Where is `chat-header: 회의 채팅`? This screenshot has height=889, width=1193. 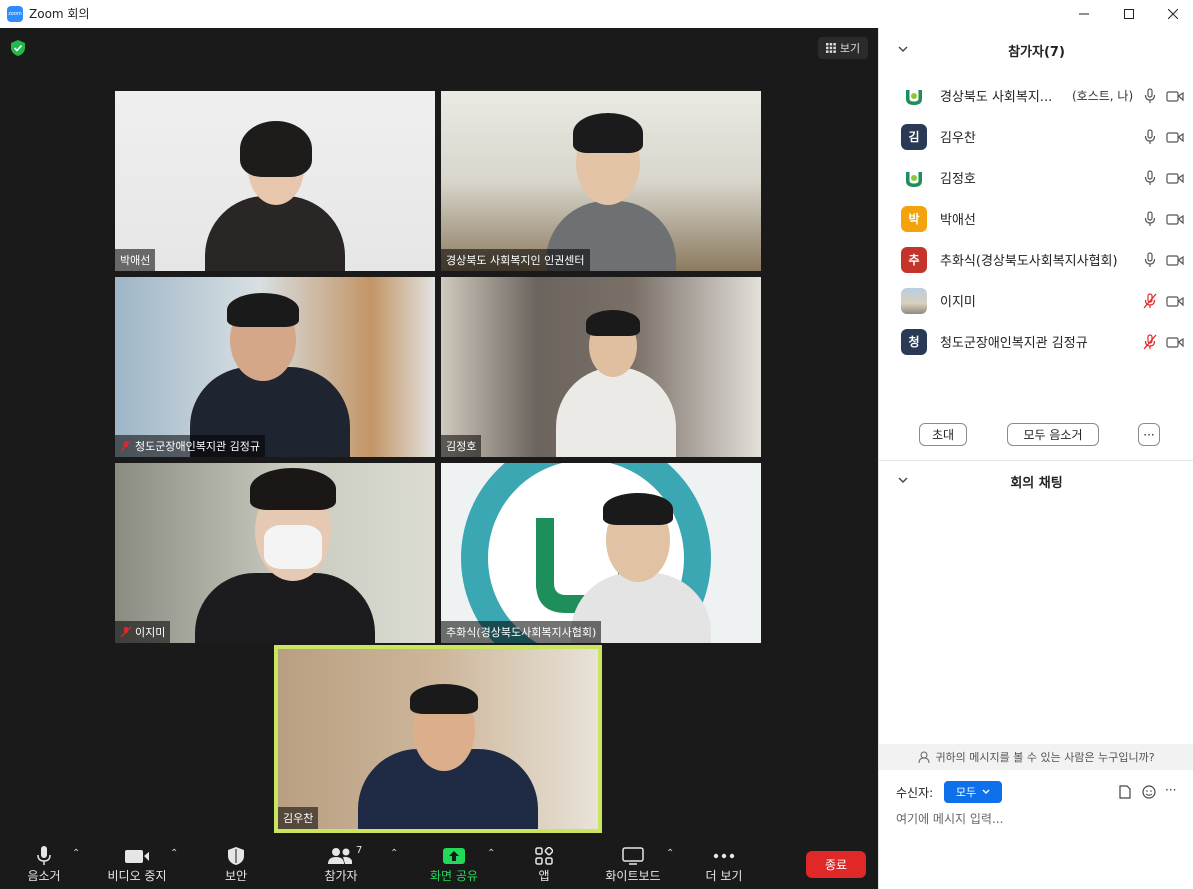
chat-header: 회의 채팅 is located at coordinates (1036, 481).